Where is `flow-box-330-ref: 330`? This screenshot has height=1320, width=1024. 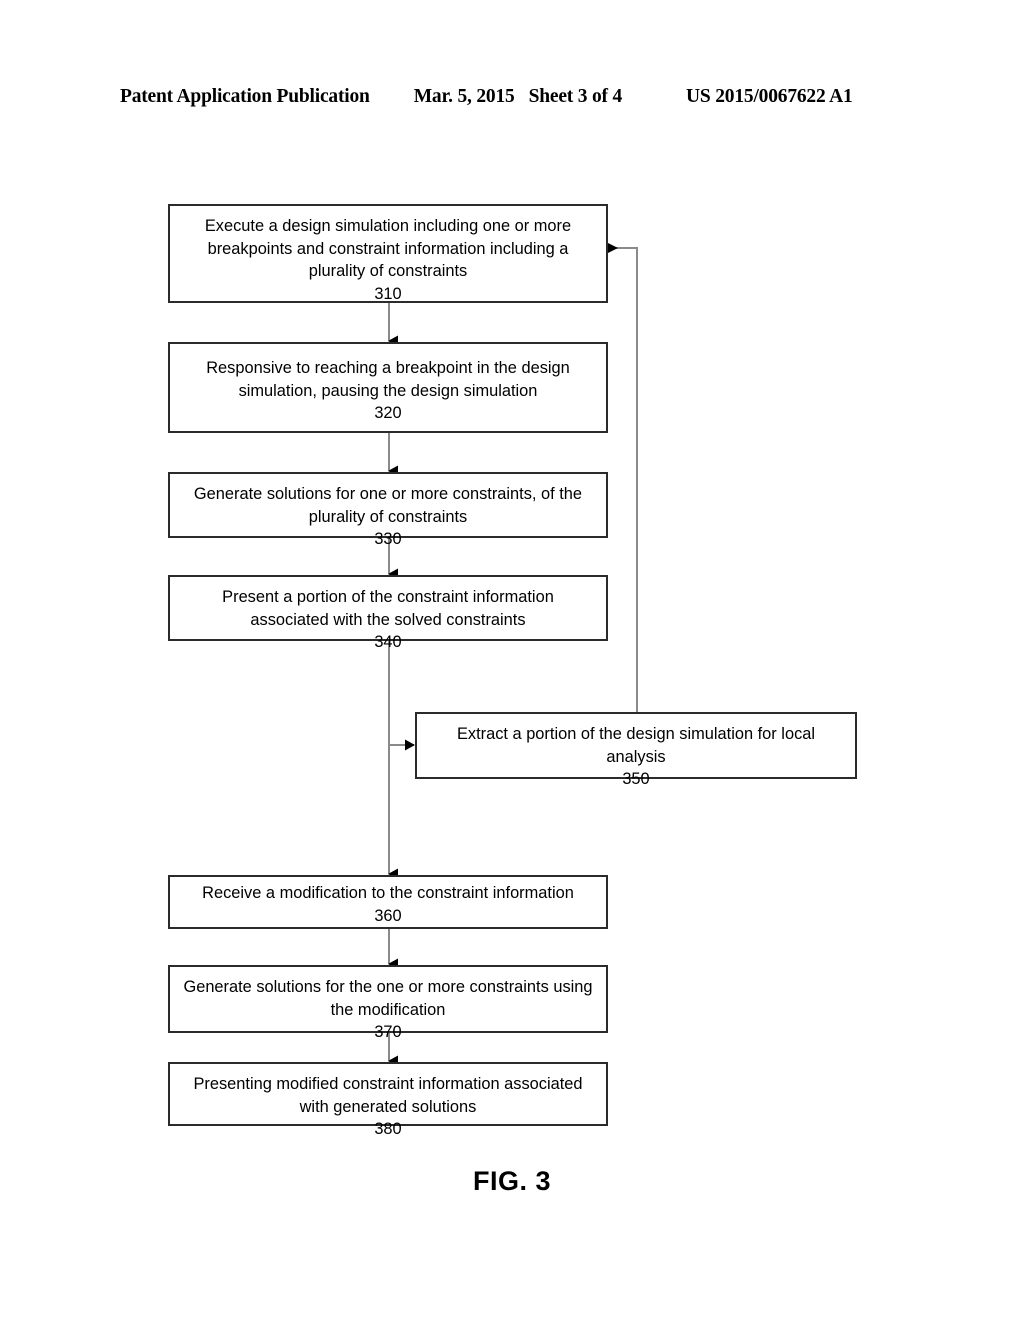 flow-box-330-ref: 330 is located at coordinates (388, 539).